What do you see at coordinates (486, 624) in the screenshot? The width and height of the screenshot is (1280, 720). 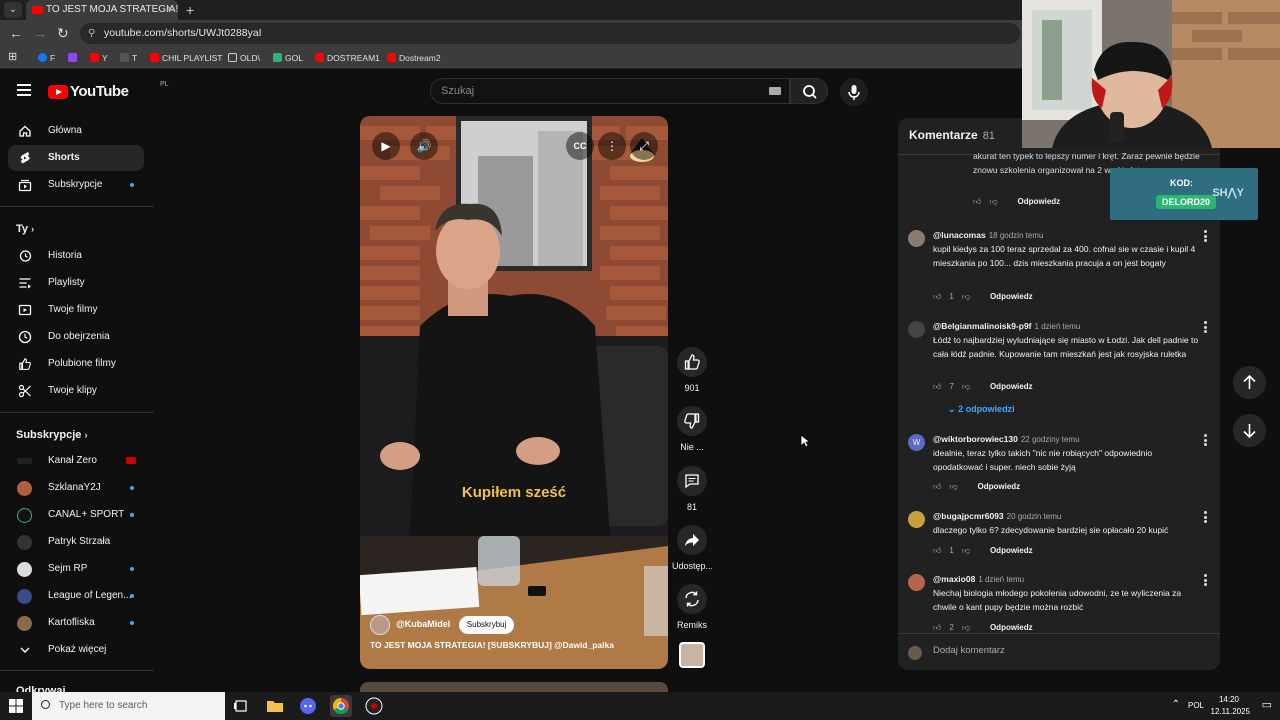 I see `subscribe-button: Subskrybuj` at bounding box center [486, 624].